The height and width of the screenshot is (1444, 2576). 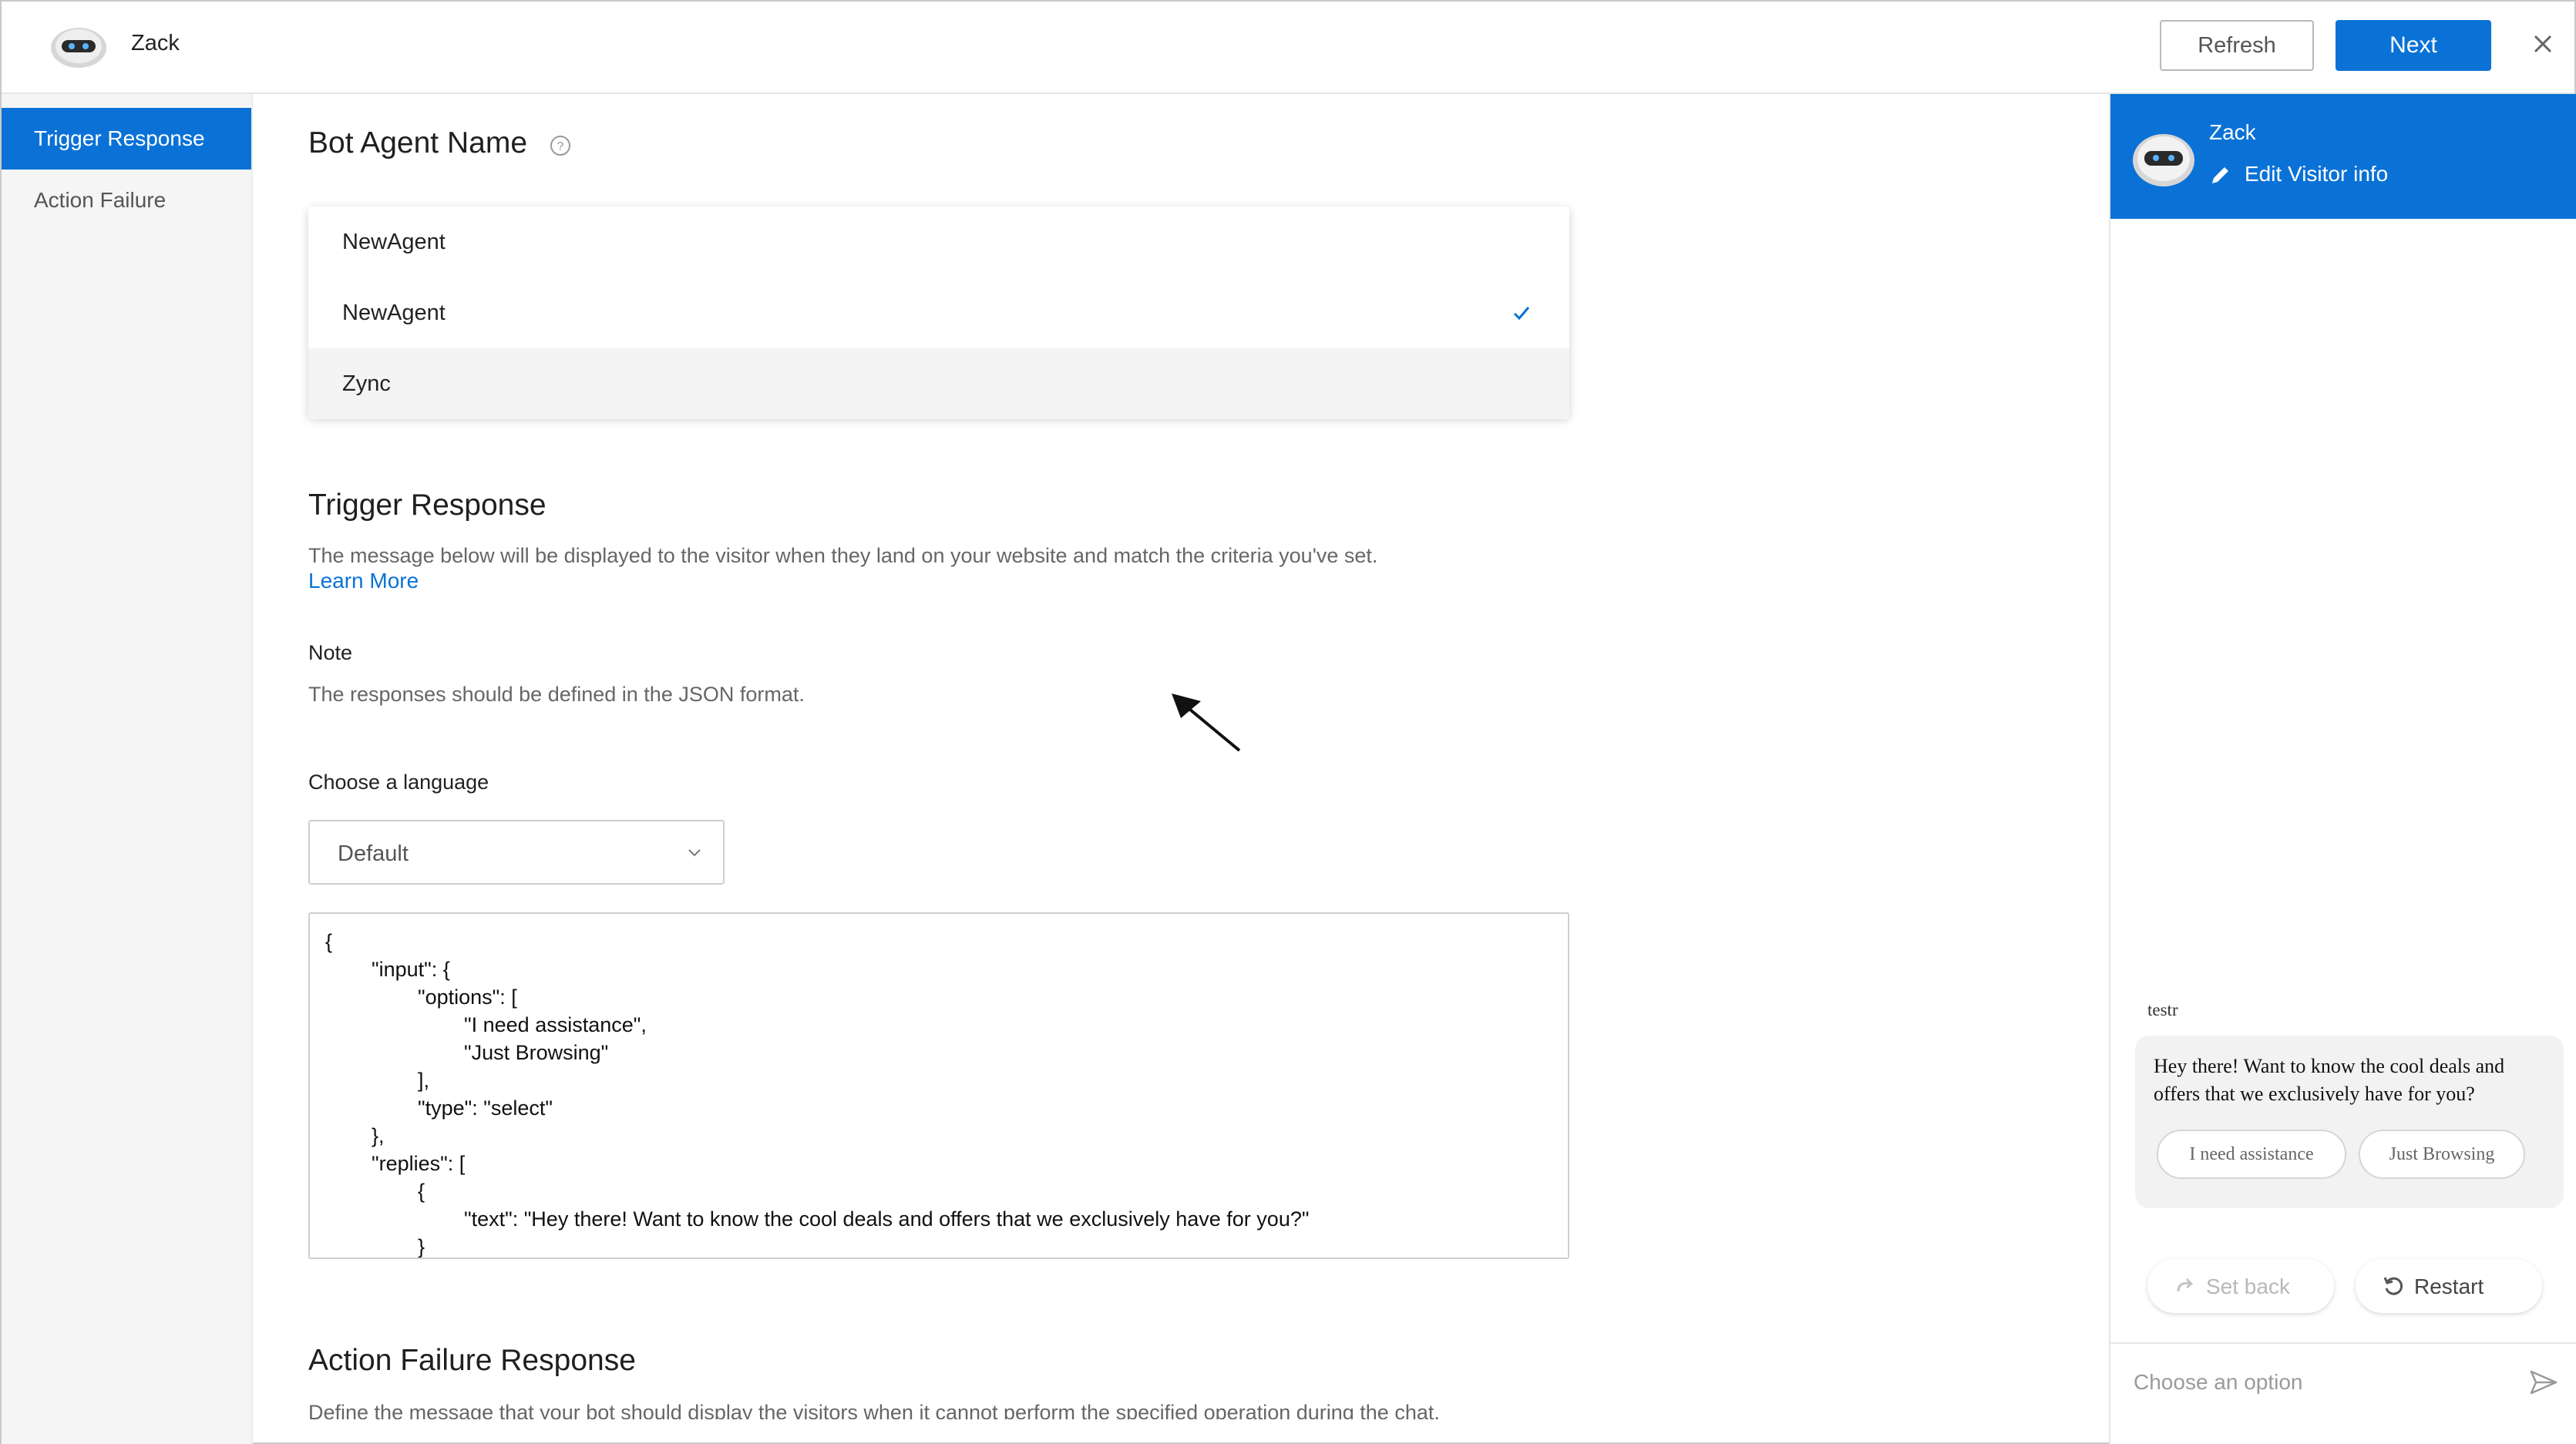 I want to click on edit-visitor-info-label: Edit Visitor info, so click(x=2317, y=174).